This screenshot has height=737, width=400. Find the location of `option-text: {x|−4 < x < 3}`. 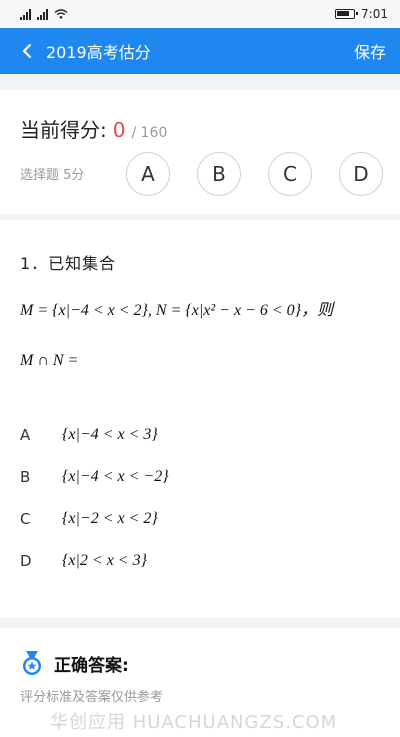

option-text: {x|−4 < x < 3} is located at coordinates (110, 434).